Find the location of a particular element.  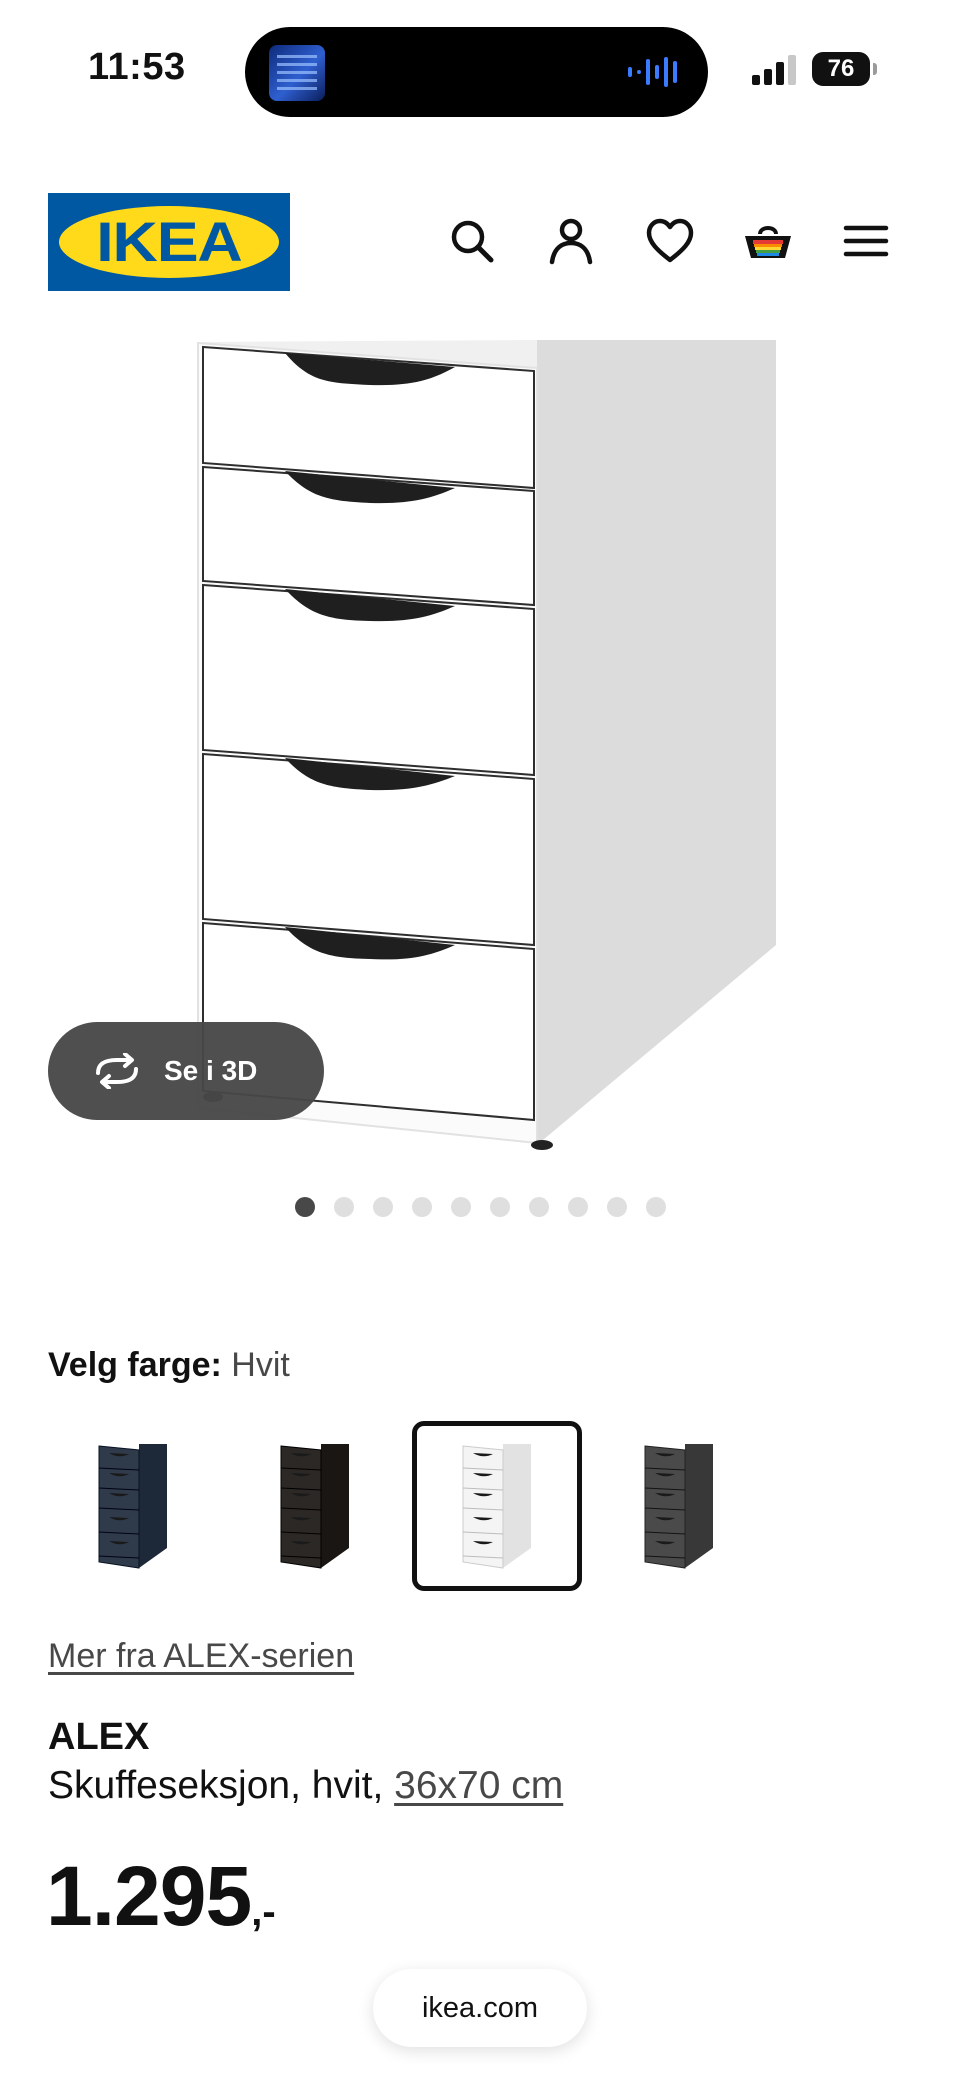

browser-address-bar: ikea.com is located at coordinates (480, 2008).